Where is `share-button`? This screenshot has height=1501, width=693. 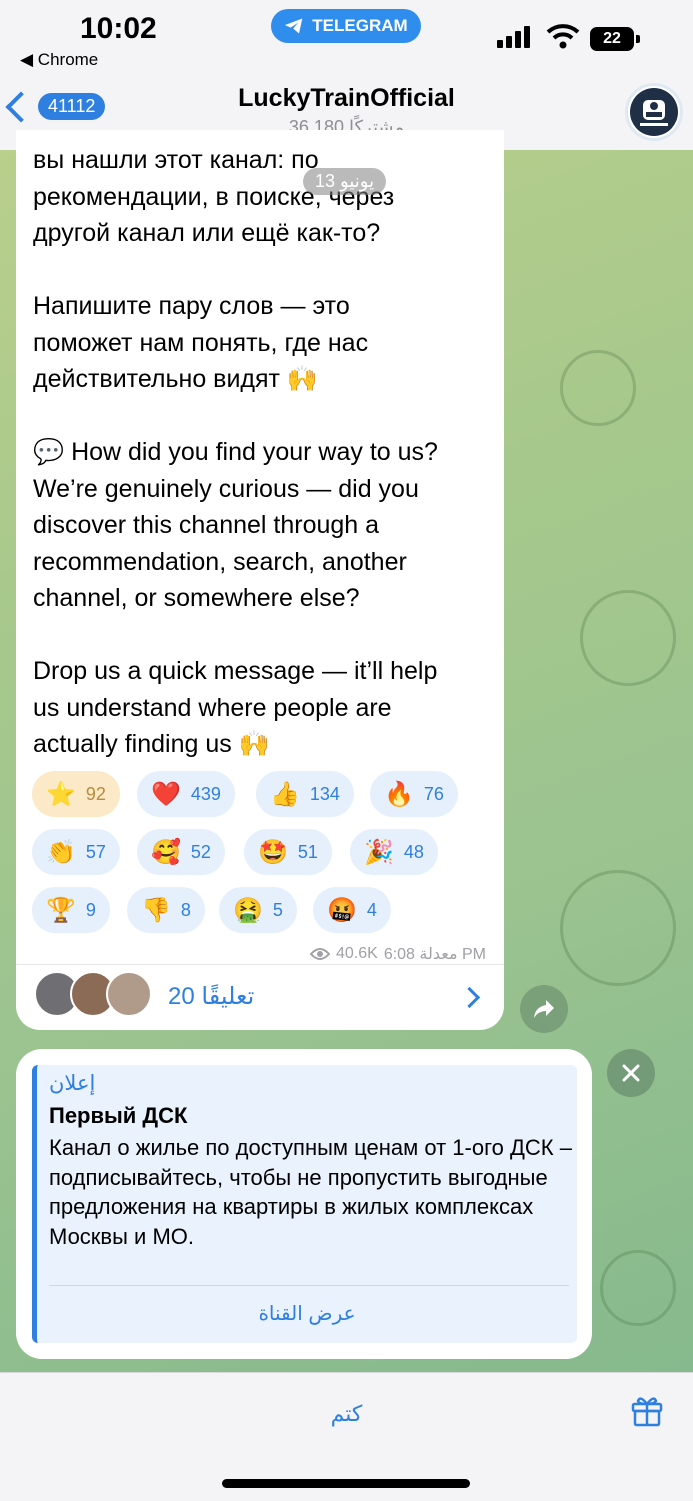
share-button is located at coordinates (544, 1009).